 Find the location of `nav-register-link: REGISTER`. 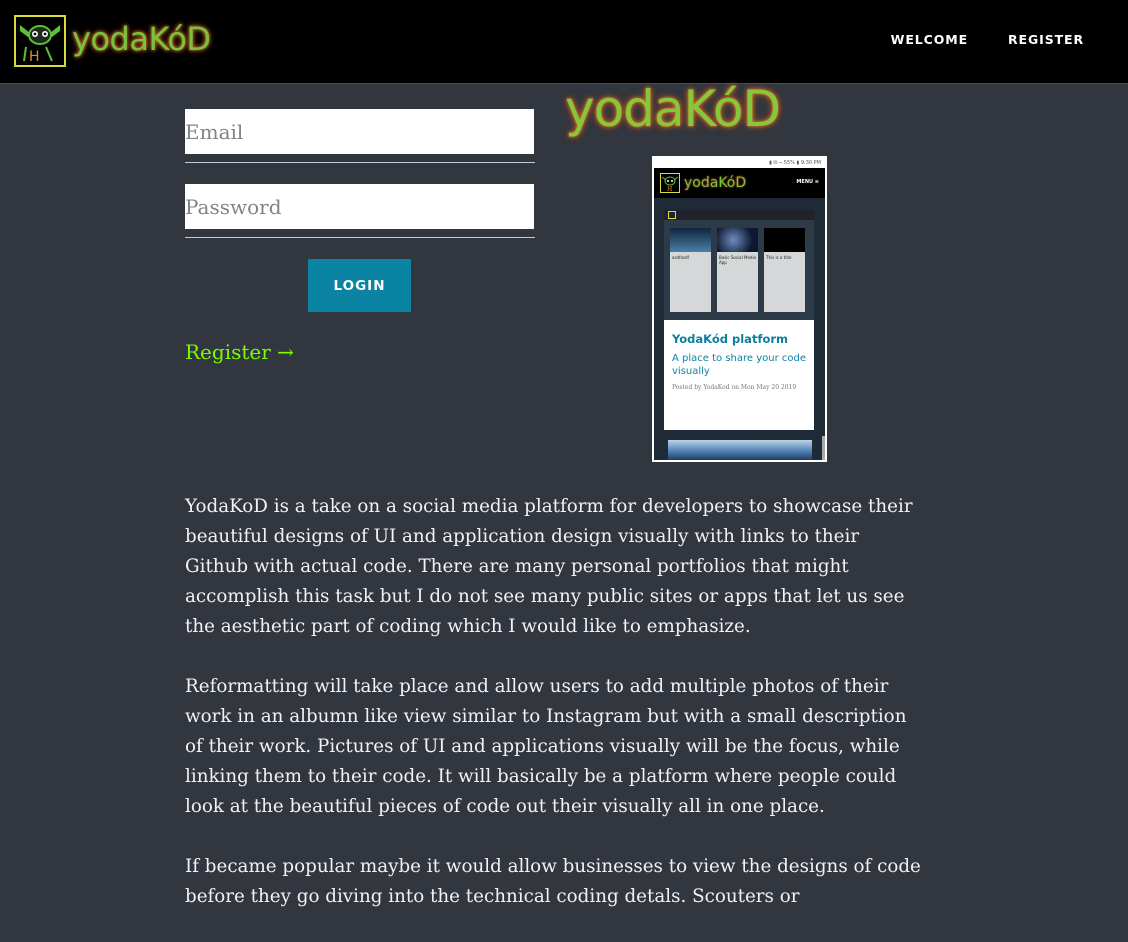

nav-register-link: REGISTER is located at coordinates (1046, 39).